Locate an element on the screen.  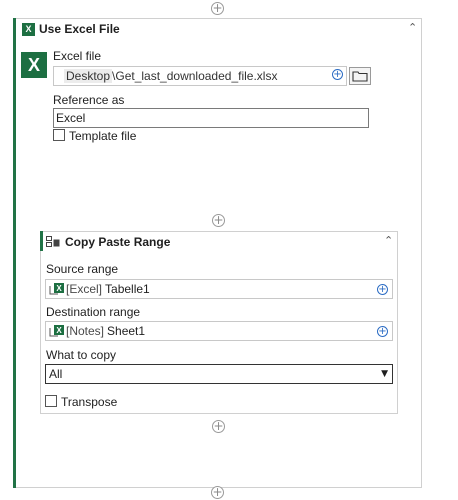
excel-logo-icon: X is located at coordinates (34, 65).